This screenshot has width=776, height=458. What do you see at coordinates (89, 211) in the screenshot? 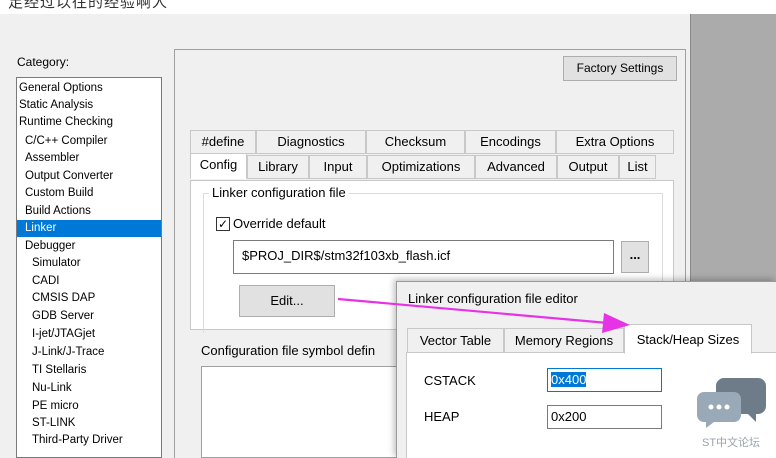
I see `category-item-build-actions: Build Actions` at bounding box center [89, 211].